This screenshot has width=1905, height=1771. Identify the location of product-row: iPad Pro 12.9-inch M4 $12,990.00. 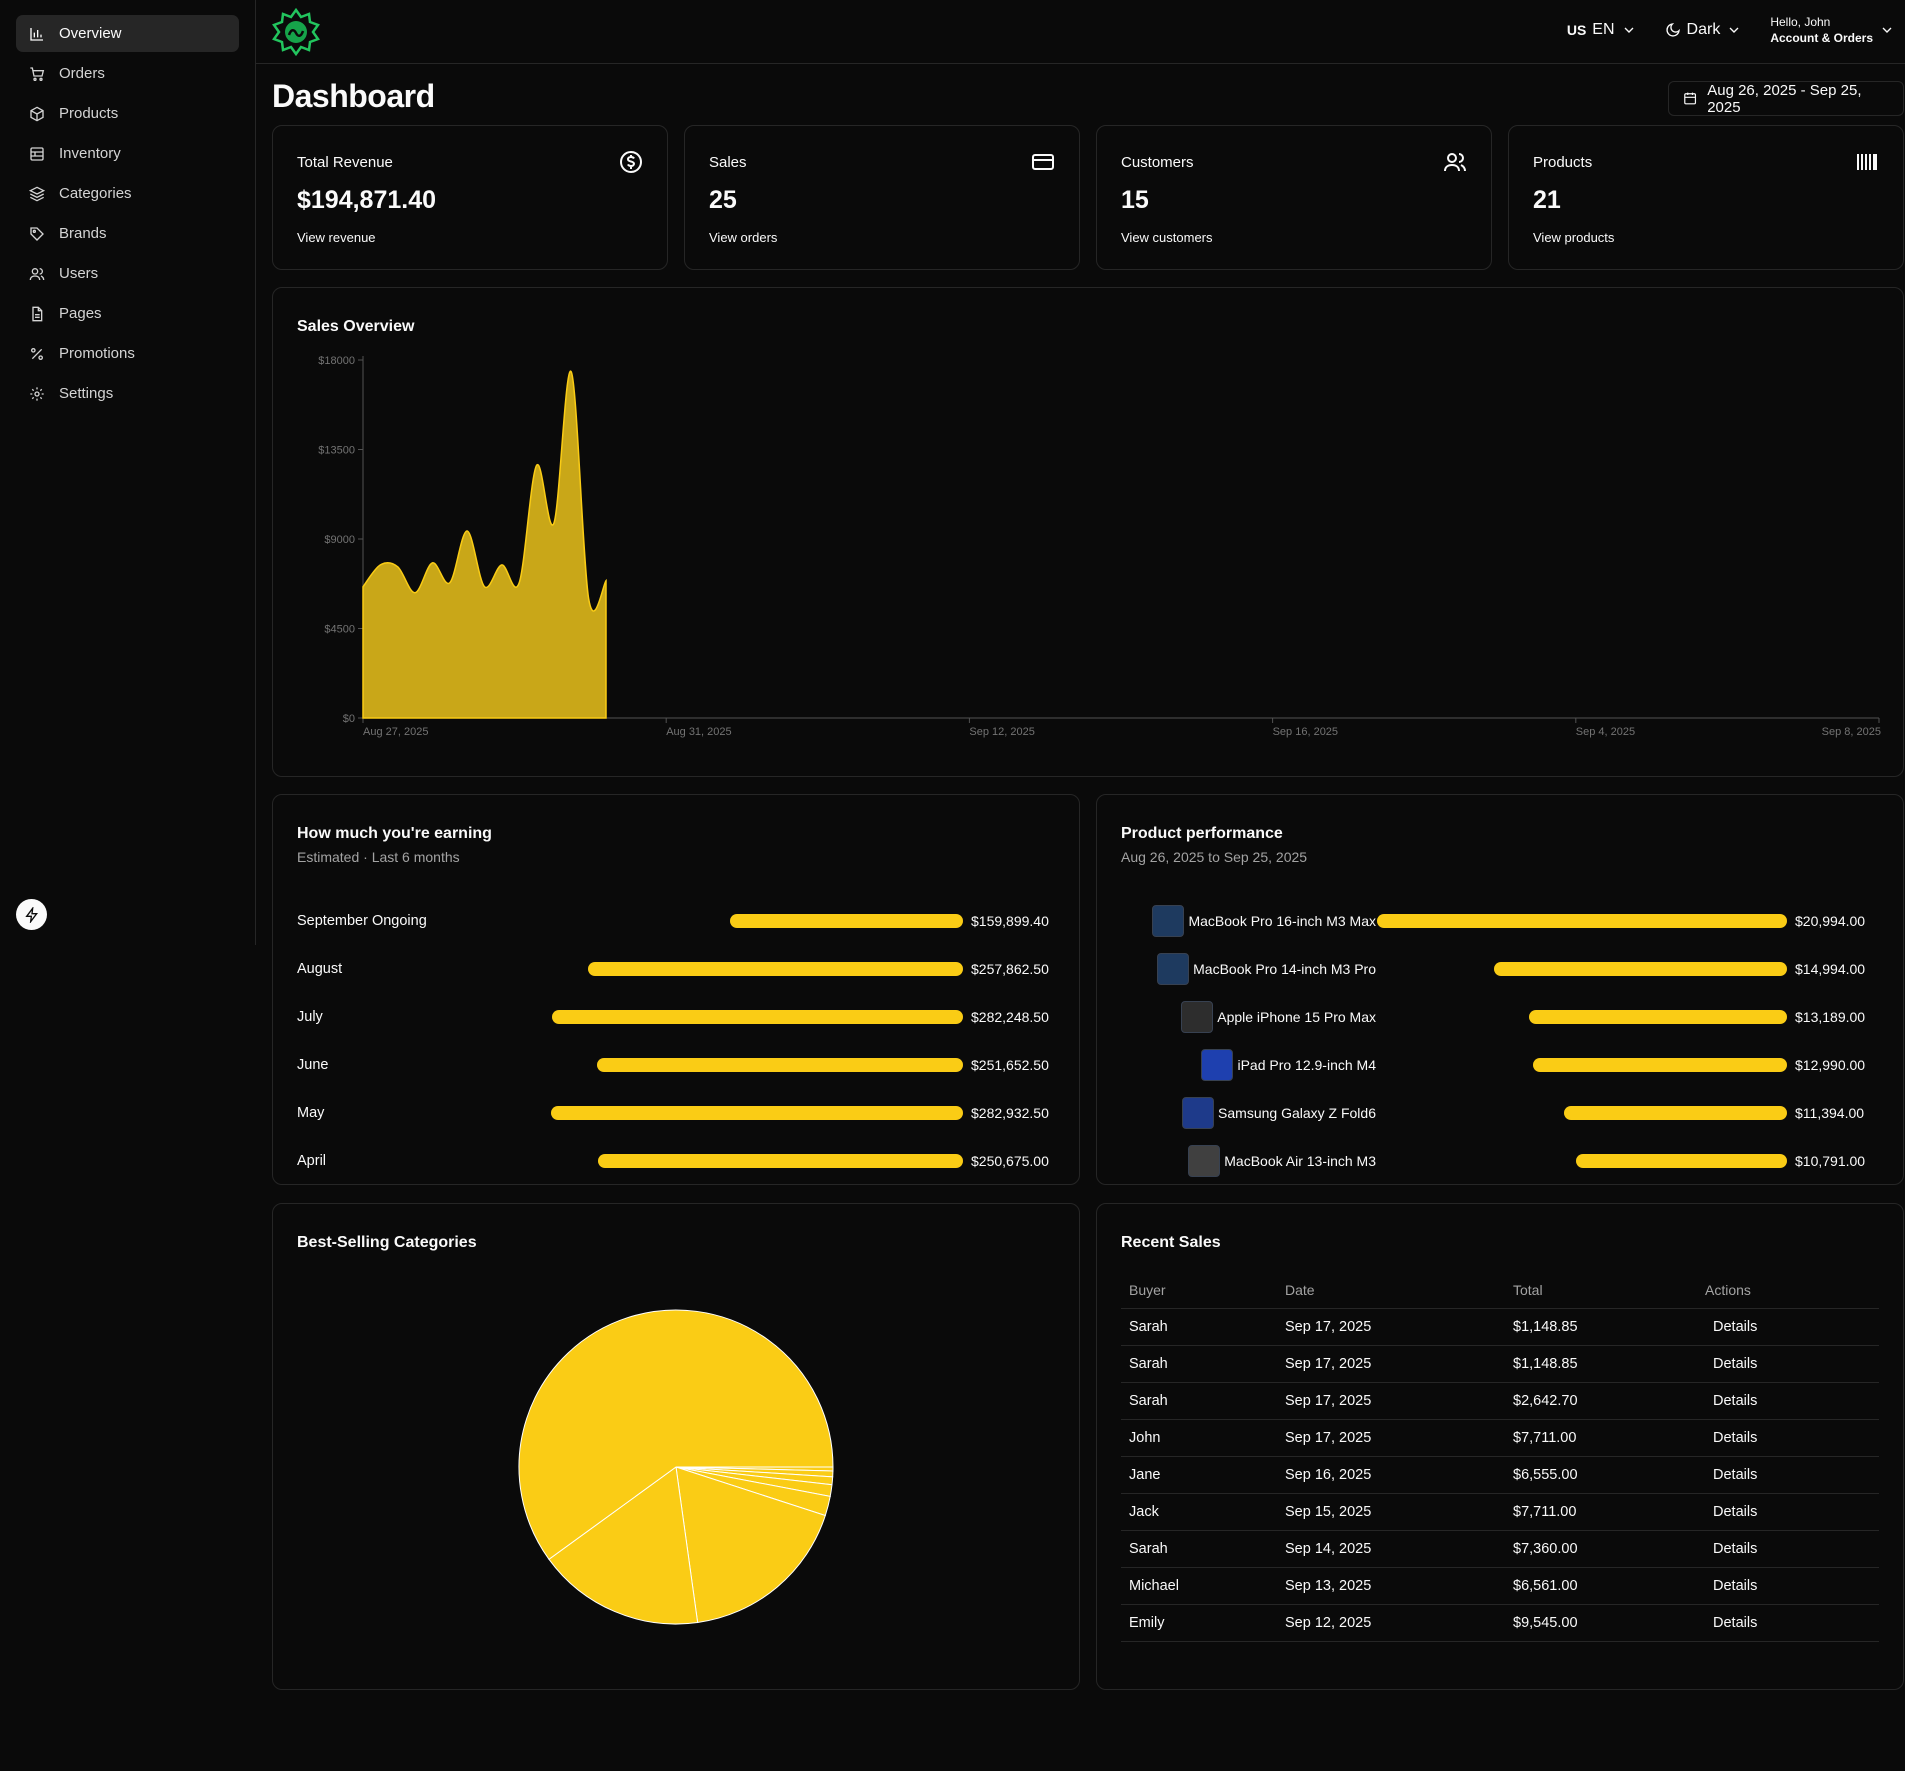
(1500, 1065).